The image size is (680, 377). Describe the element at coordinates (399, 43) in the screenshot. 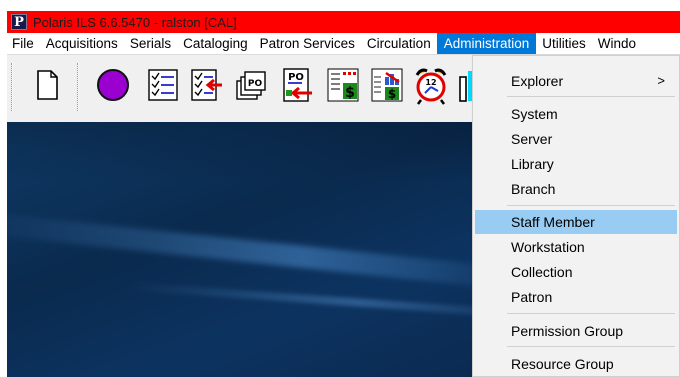

I see `menu-circulation: Circulation` at that location.